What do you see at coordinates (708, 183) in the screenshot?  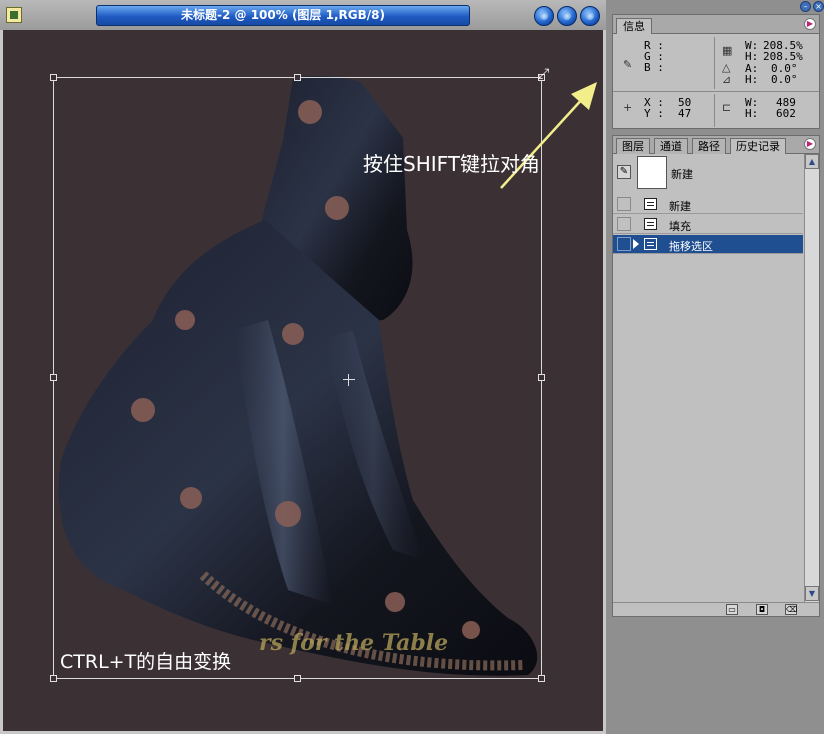 I see `history-snapshot: ✎ 新建` at bounding box center [708, 183].